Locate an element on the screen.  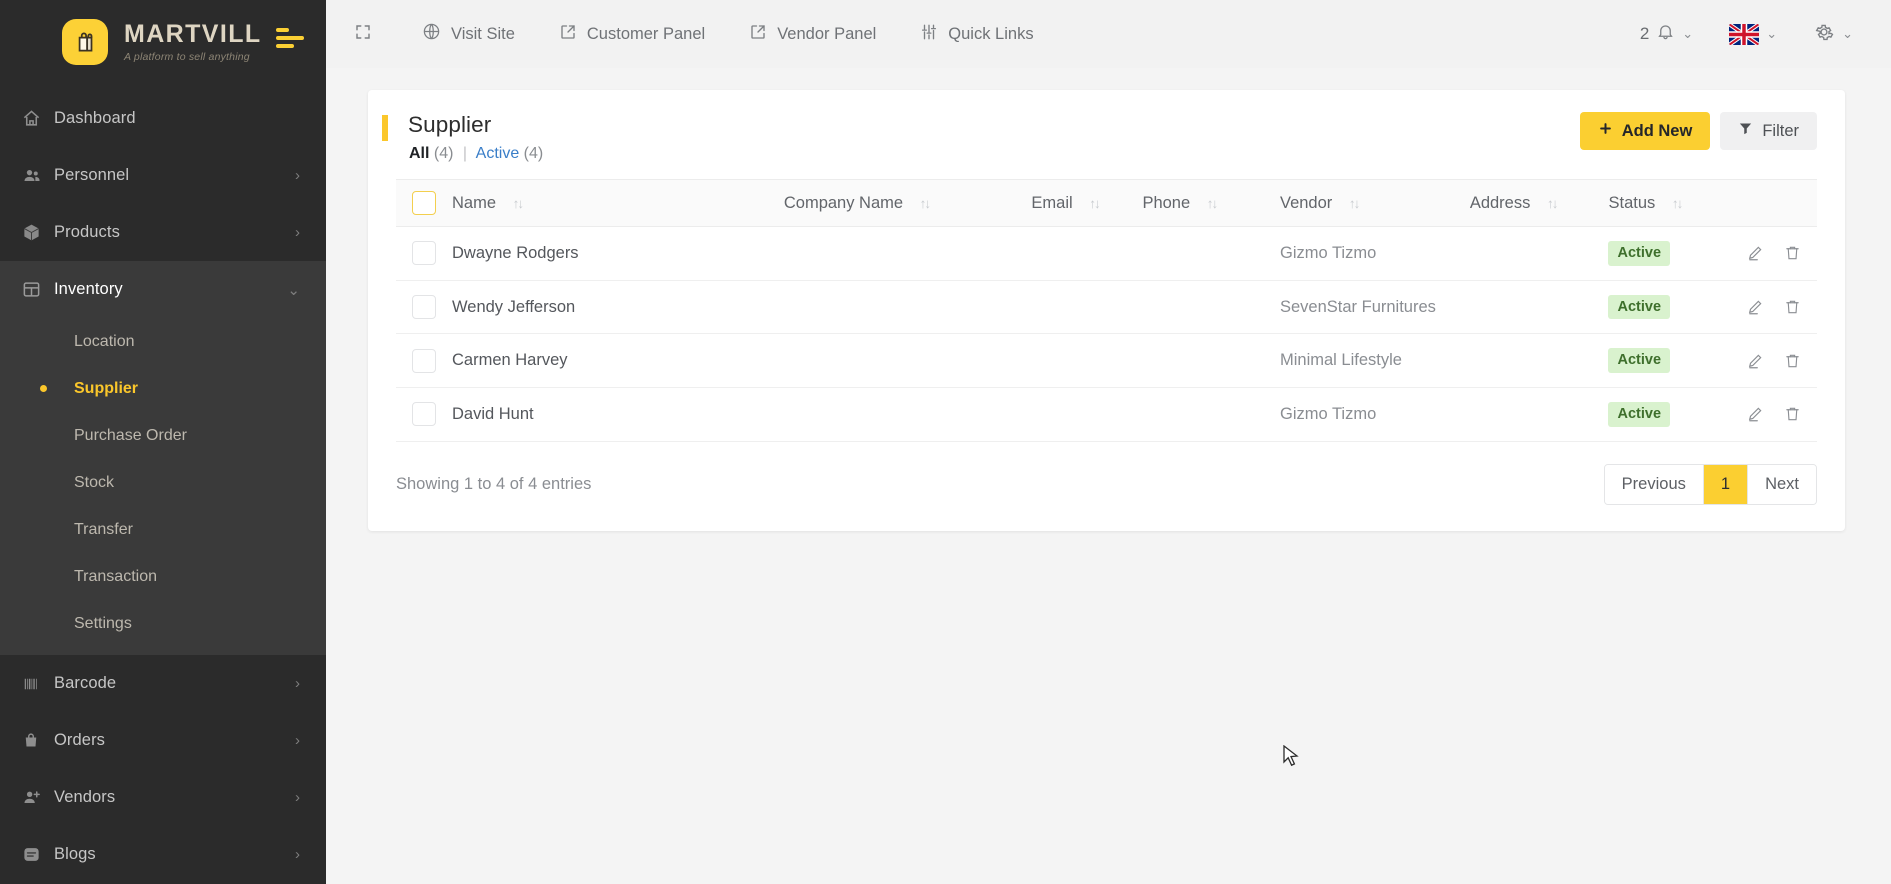
chevron-right-icon: › is located at coordinates (297, 854).